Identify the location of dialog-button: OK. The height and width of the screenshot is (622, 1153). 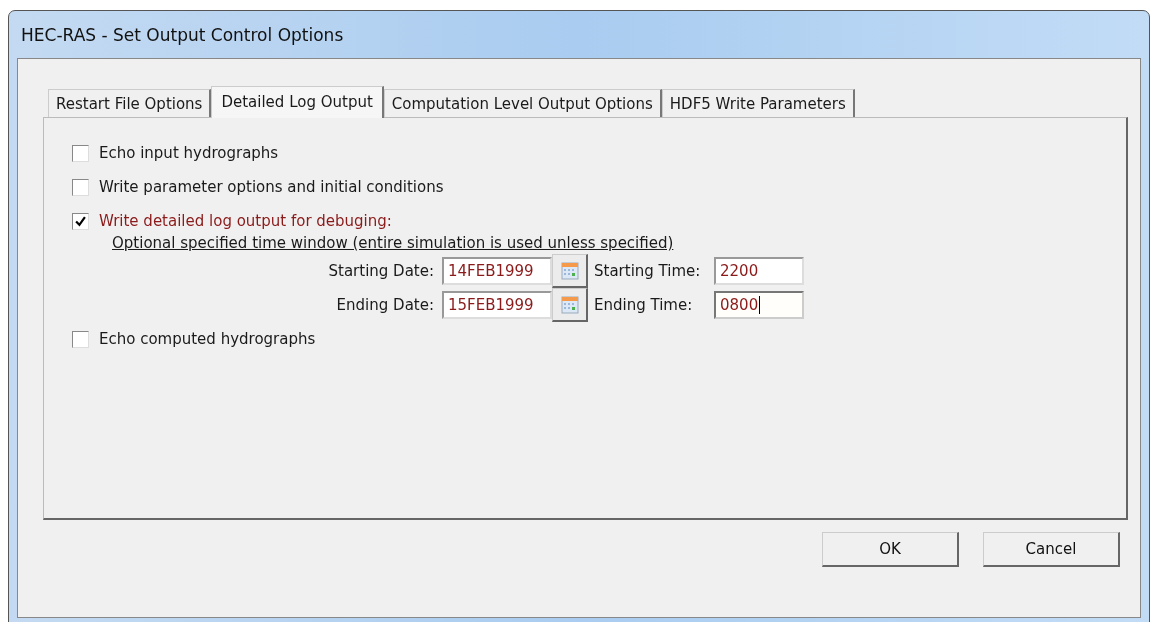
(890, 549).